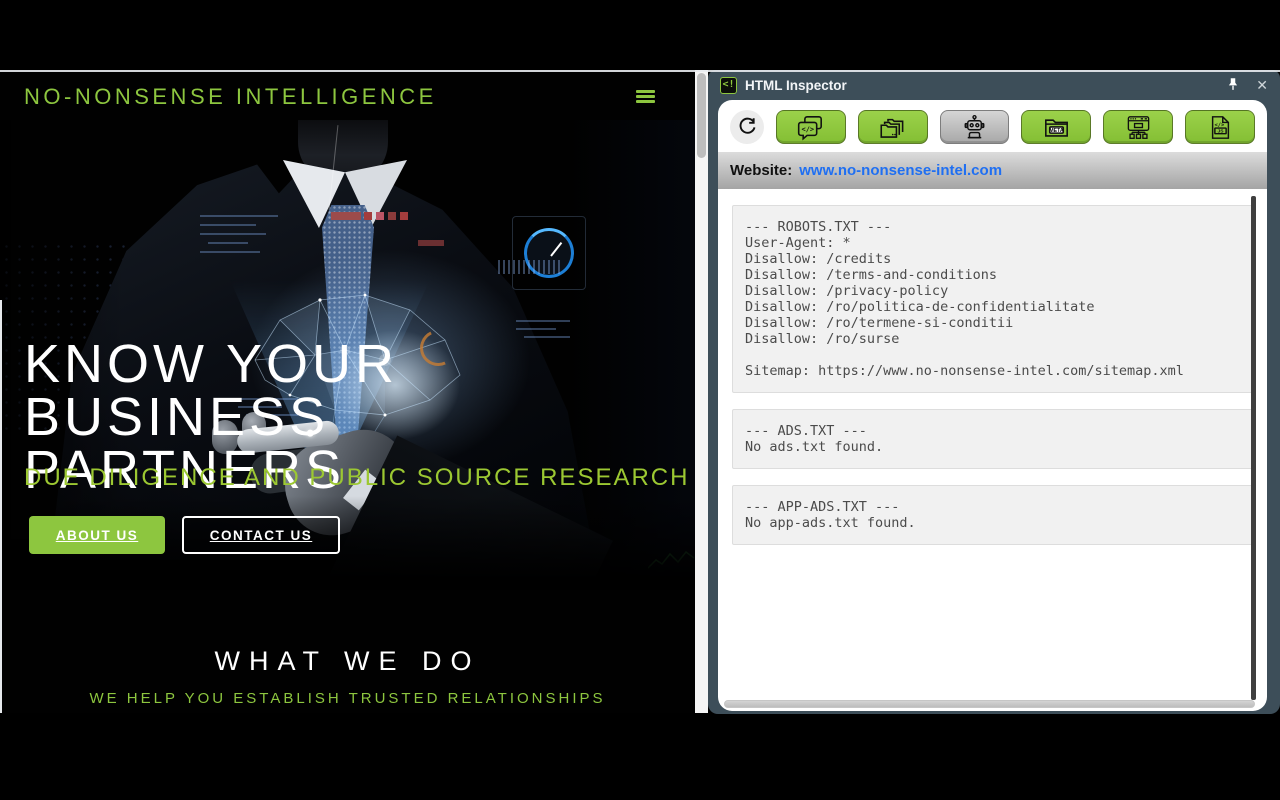 The width and height of the screenshot is (1280, 800). What do you see at coordinates (645, 96) in the screenshot?
I see `hamburger-menu-icon` at bounding box center [645, 96].